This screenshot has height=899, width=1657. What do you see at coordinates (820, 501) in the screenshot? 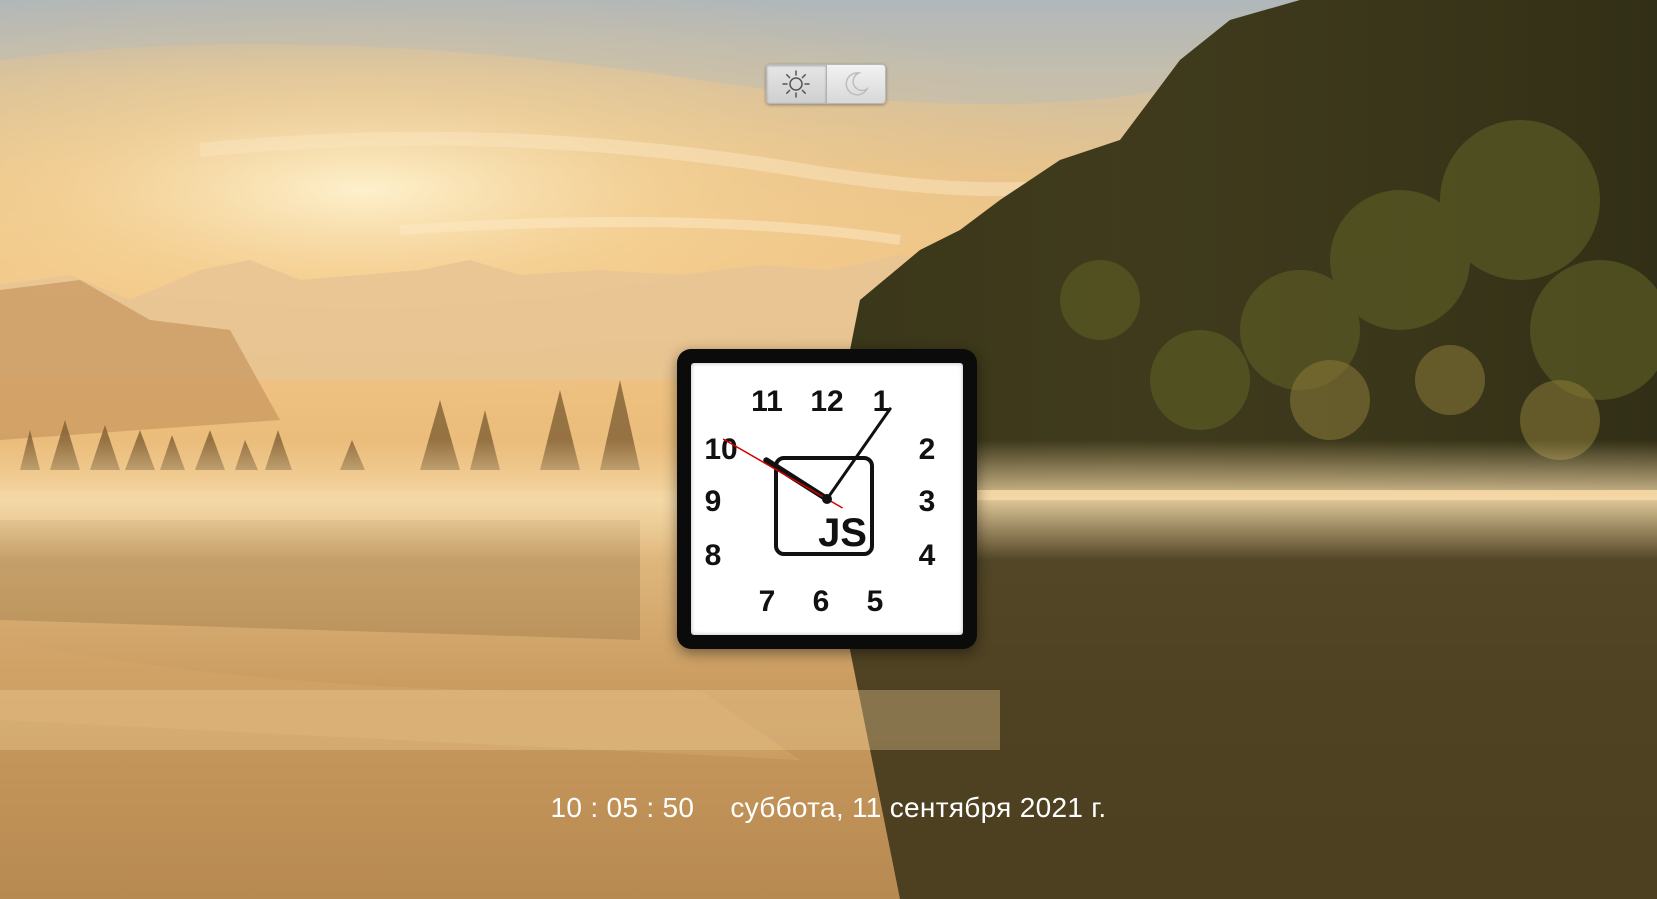
I see `clock-dial: 12 1234567891011 JS` at bounding box center [820, 501].